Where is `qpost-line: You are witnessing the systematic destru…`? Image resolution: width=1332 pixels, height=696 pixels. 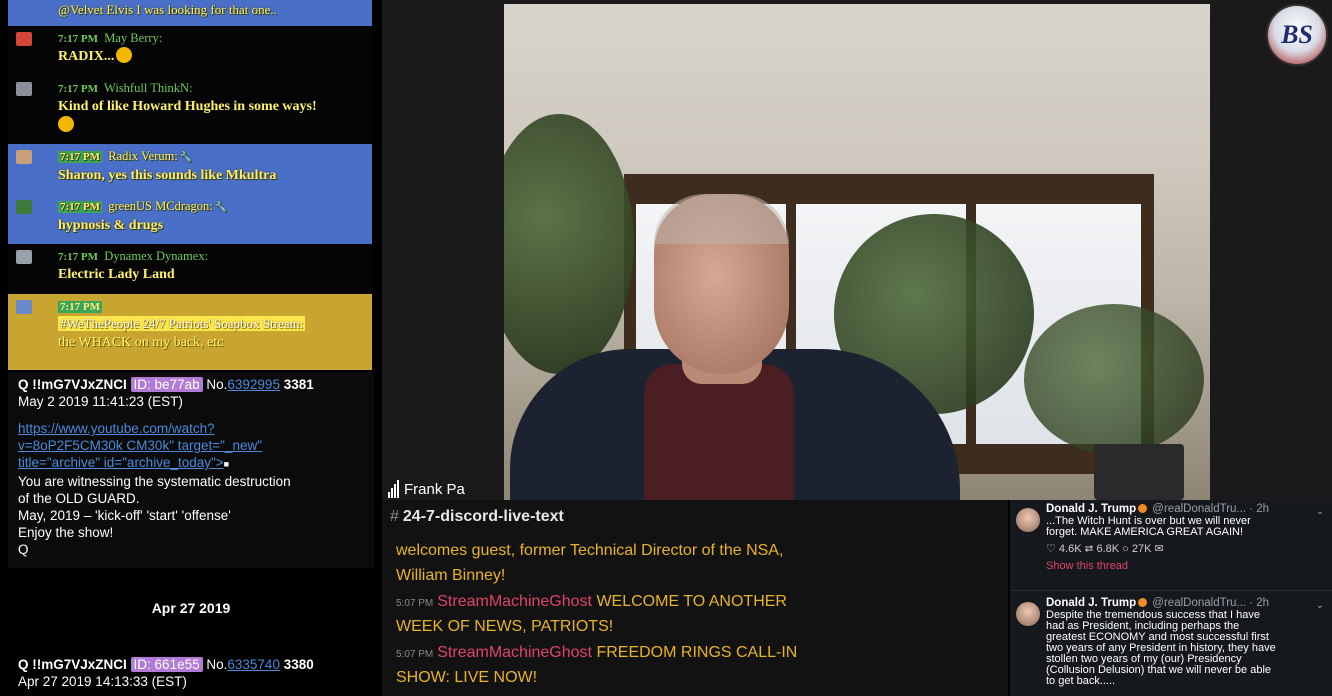 qpost-line: You are witnessing the systematic destru… is located at coordinates (154, 481).